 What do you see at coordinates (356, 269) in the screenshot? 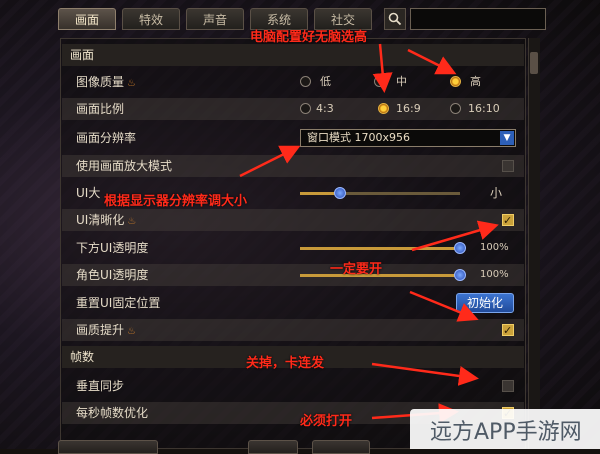
I see `annotation-must-enable: 一定要开` at bounding box center [356, 269].